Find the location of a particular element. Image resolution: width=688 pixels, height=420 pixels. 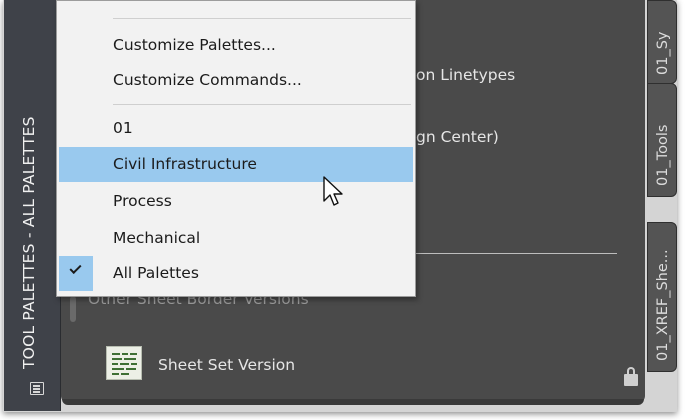

lock-icon is located at coordinates (631, 376).